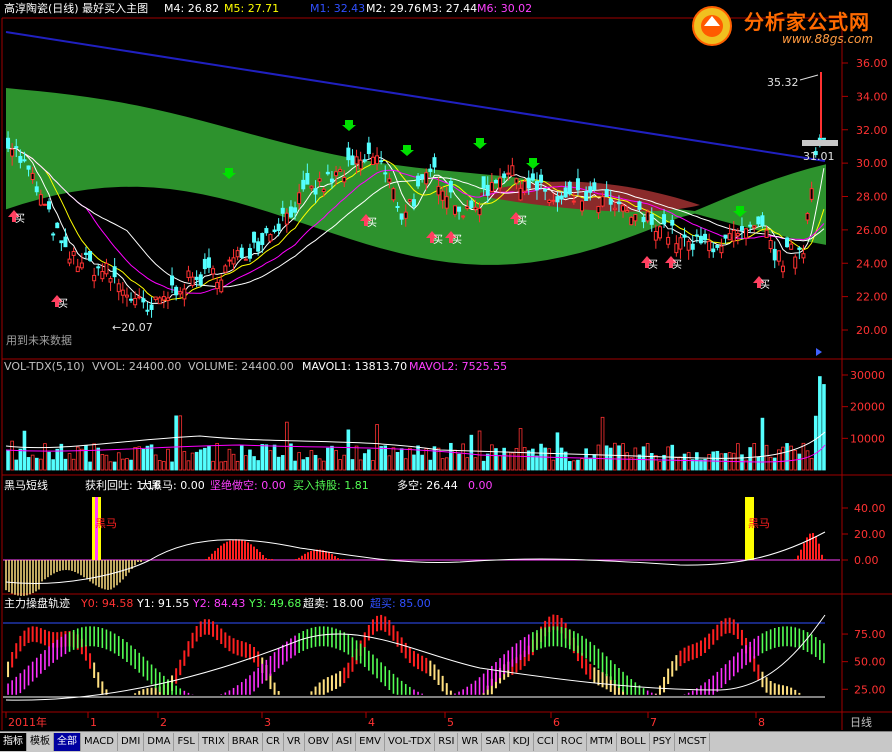 This screenshot has width=892, height=752. I want to click on date-axis-label: 5, so click(450, 722).